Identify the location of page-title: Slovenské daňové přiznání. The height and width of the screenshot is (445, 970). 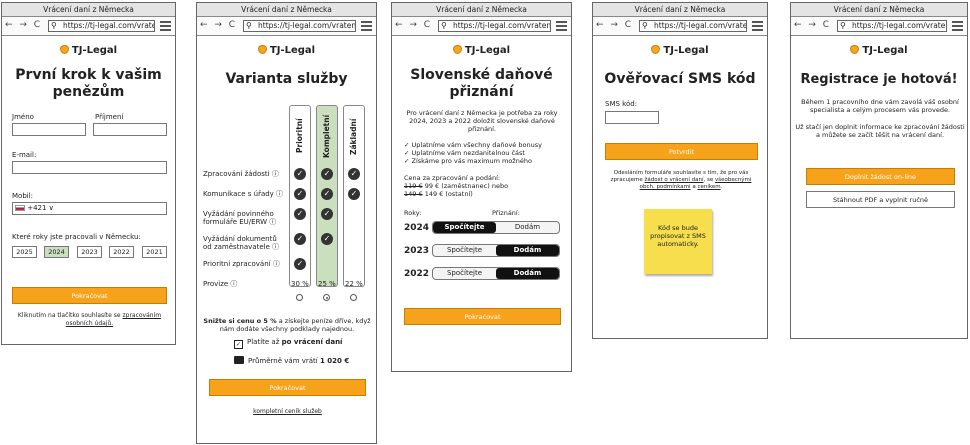
(481, 83).